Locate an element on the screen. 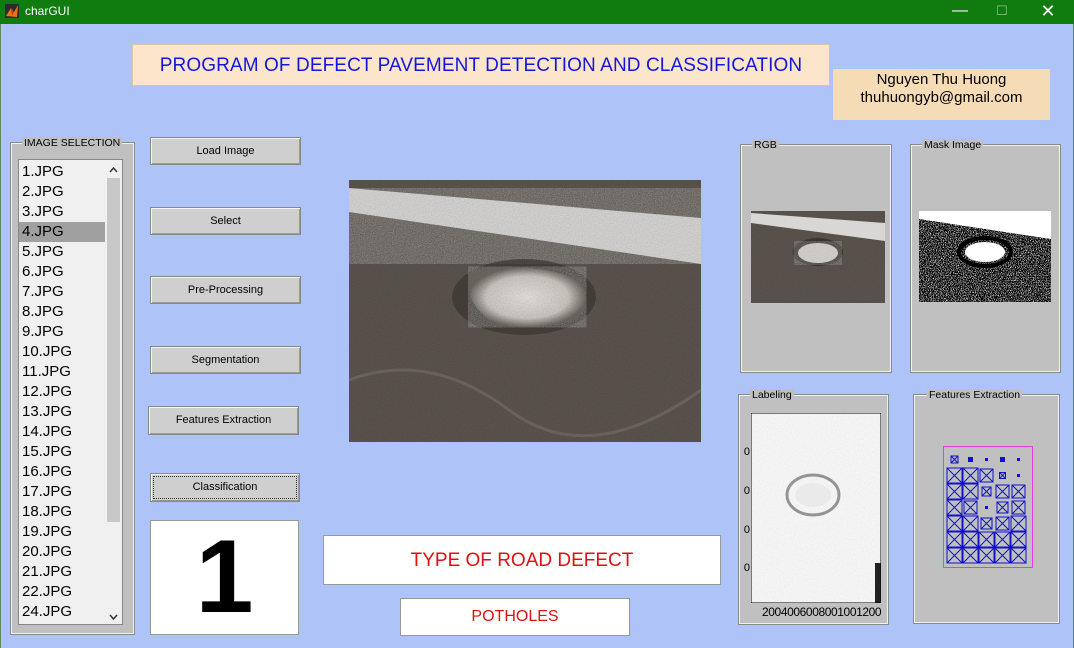 This screenshot has height=648, width=1074. image-selection-label: IMAGE SELECTION is located at coordinates (72, 143).